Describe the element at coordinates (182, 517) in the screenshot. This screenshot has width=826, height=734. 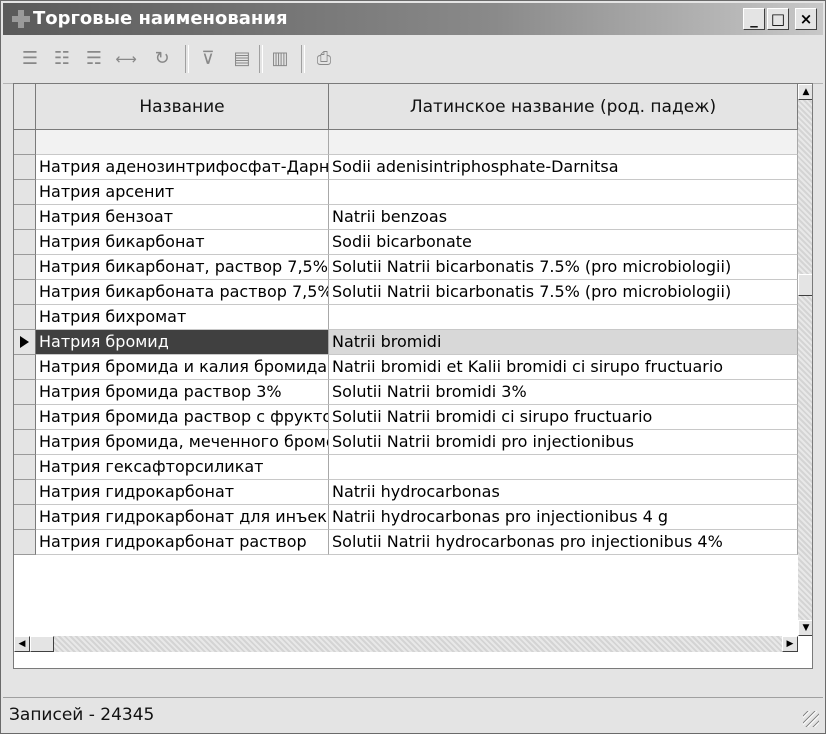
I see `cell-name: Натрия гидрокарбонат для инъекций` at that location.